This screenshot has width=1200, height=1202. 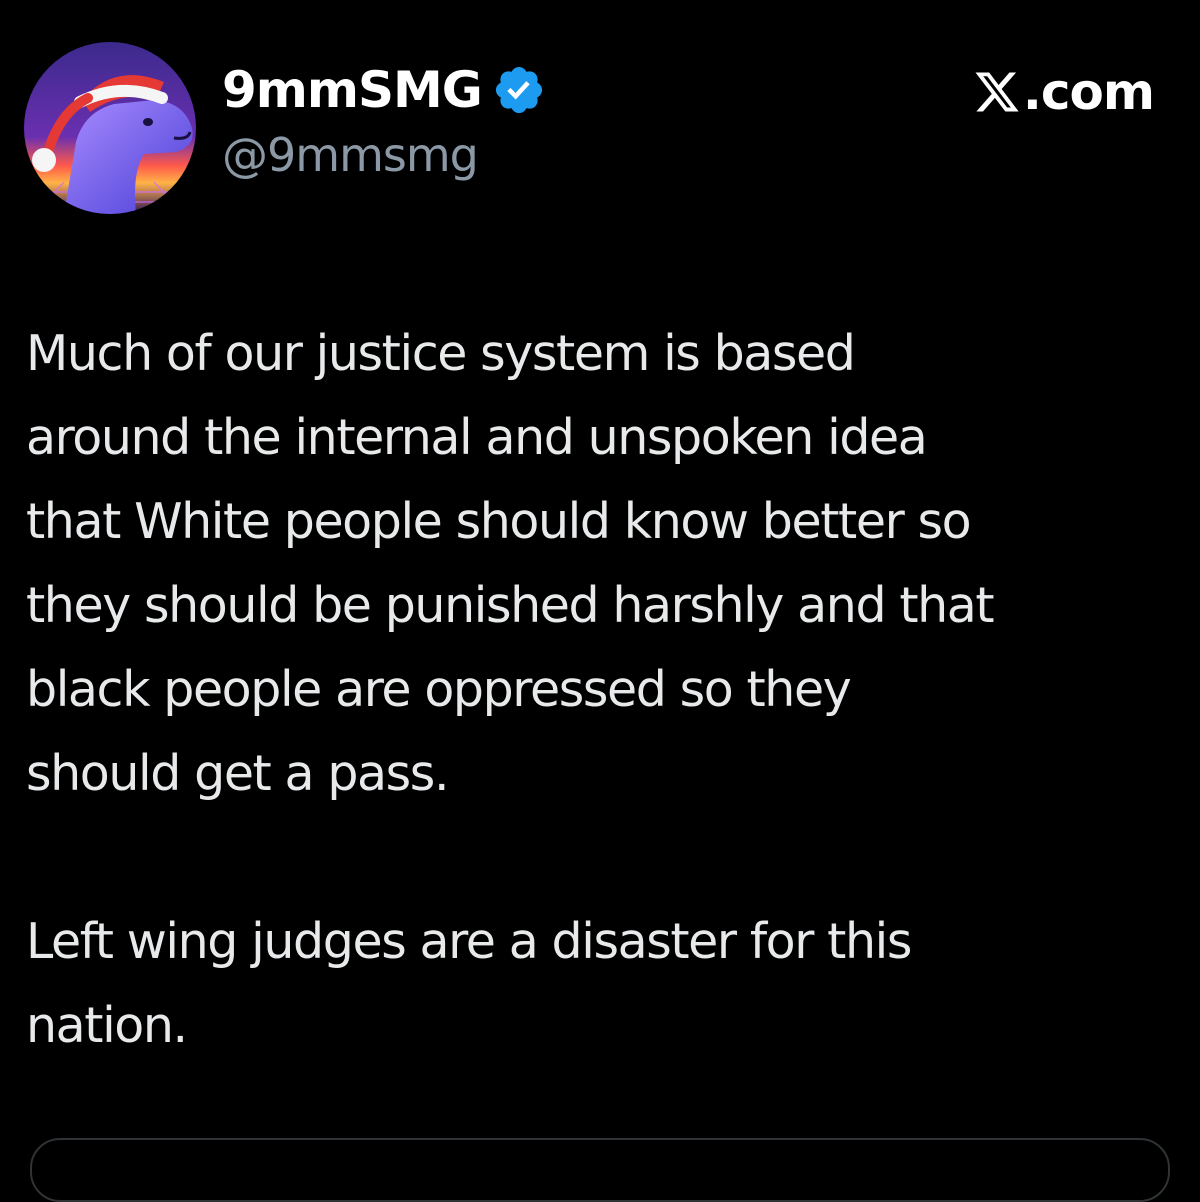 What do you see at coordinates (439, 689) in the screenshot?
I see `post-line: black people are oppressed so they` at bounding box center [439, 689].